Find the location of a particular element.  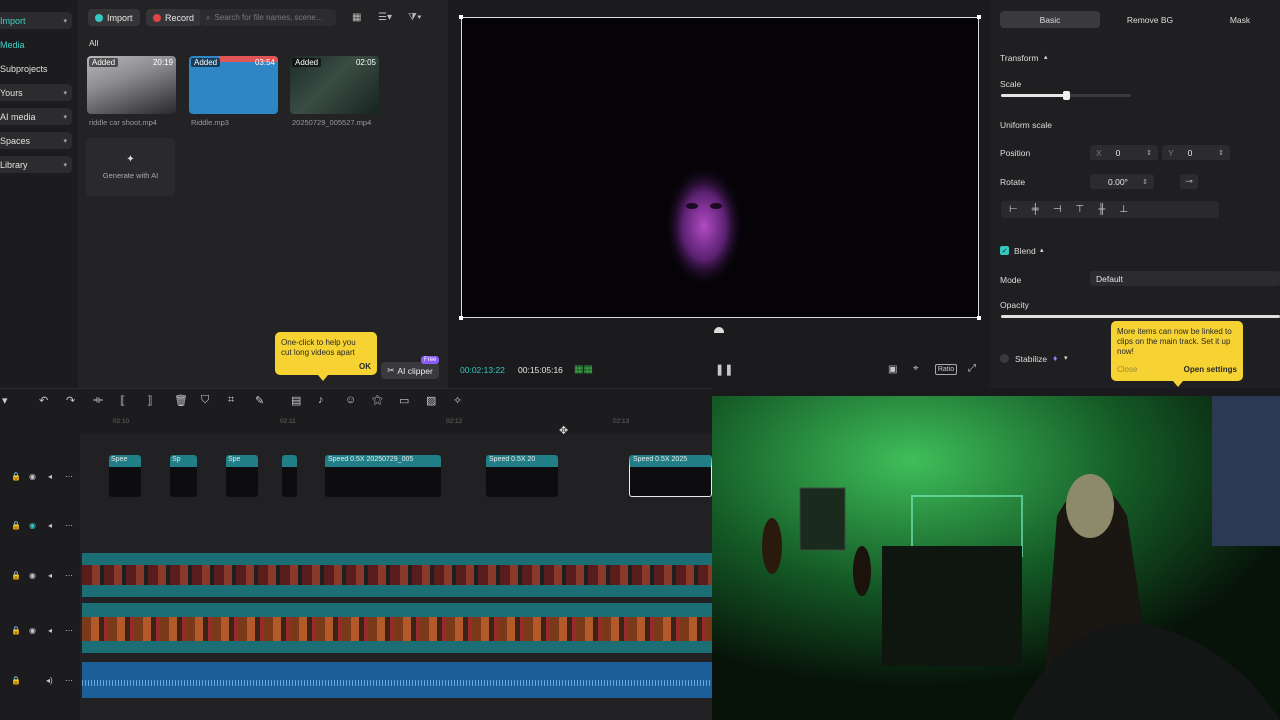

magic-wand-icon: ⚝ is located at coordinates (377, 400).